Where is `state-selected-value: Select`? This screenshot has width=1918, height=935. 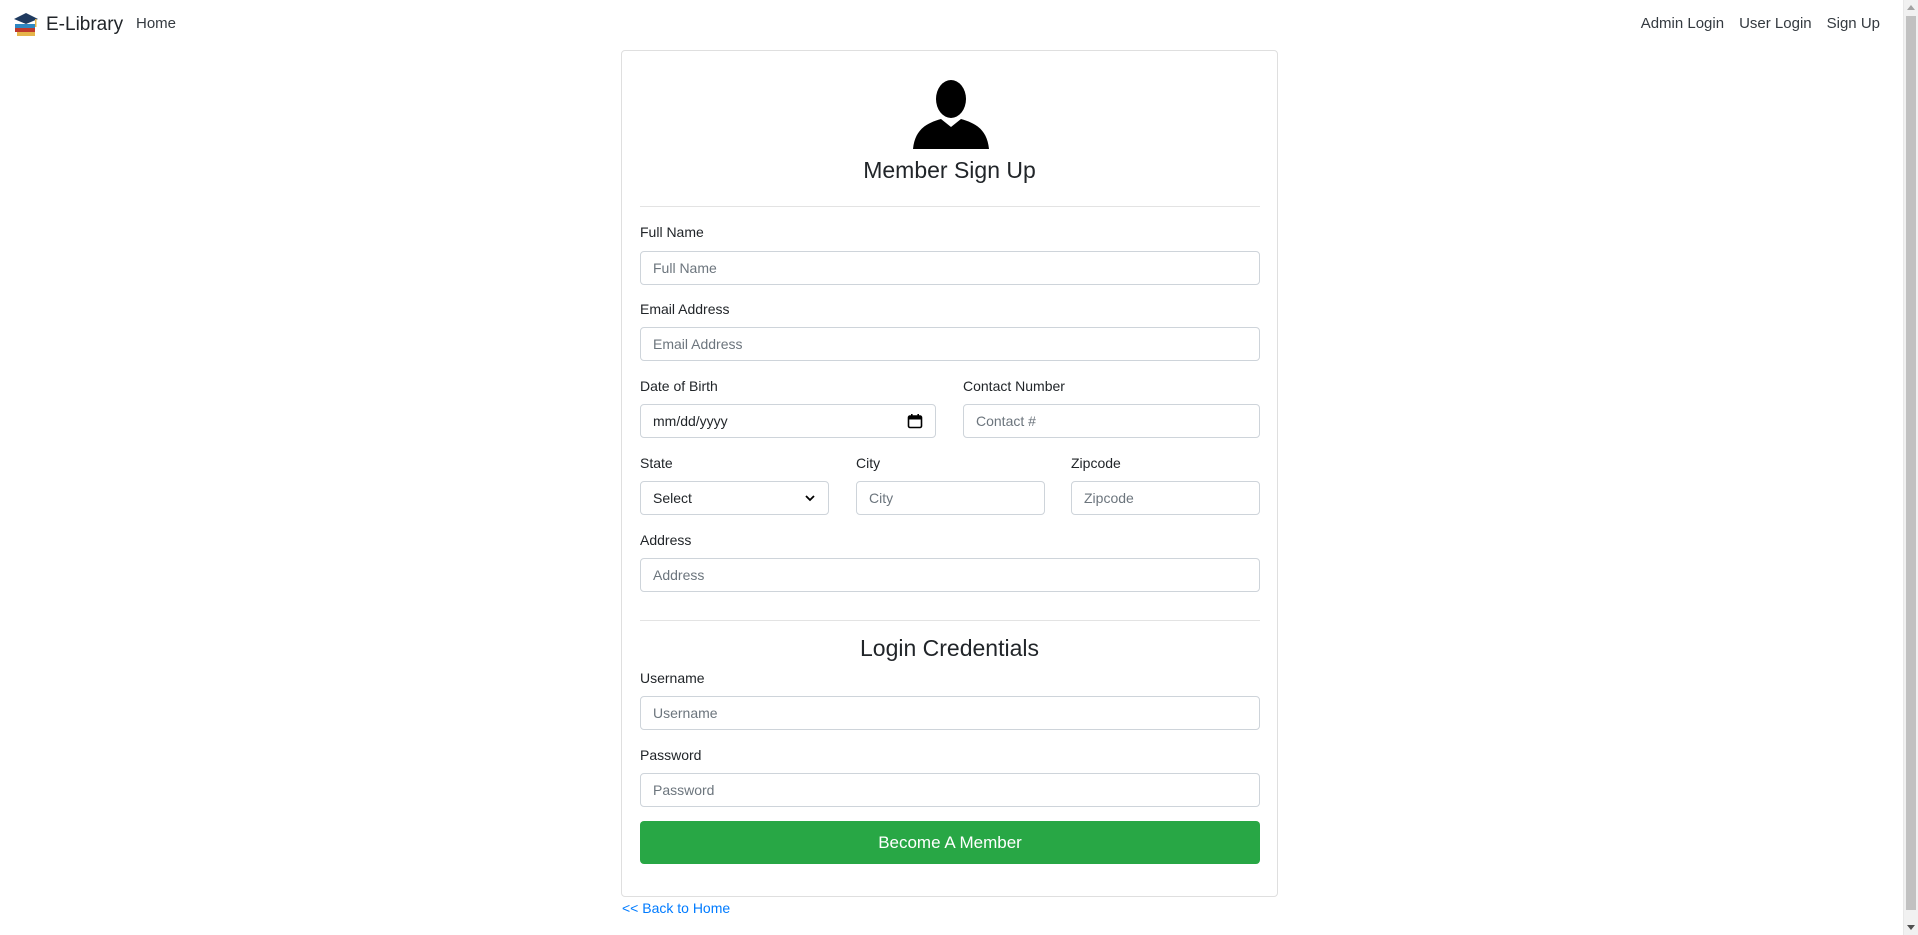 state-selected-value: Select is located at coordinates (672, 498).